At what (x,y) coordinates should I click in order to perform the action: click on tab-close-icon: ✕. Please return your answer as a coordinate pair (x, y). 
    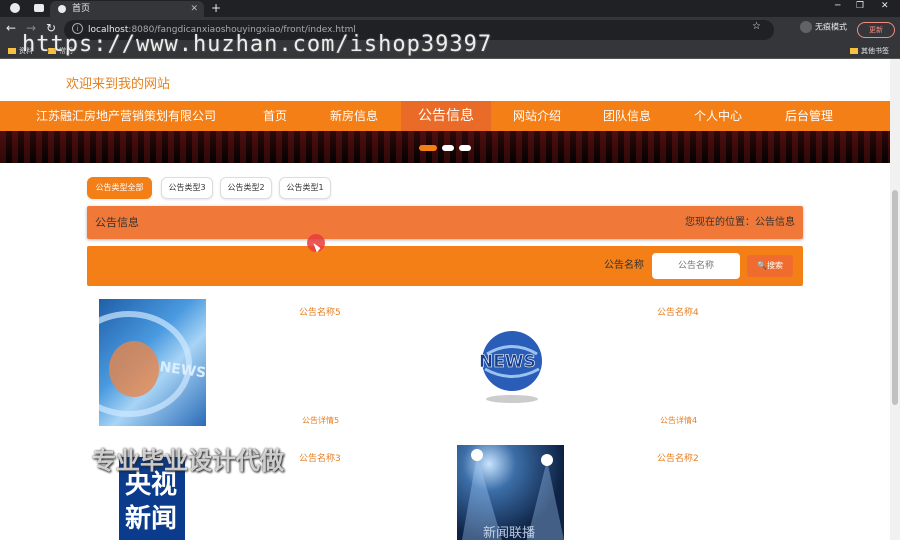
    Looking at the image, I should click on (194, 9).